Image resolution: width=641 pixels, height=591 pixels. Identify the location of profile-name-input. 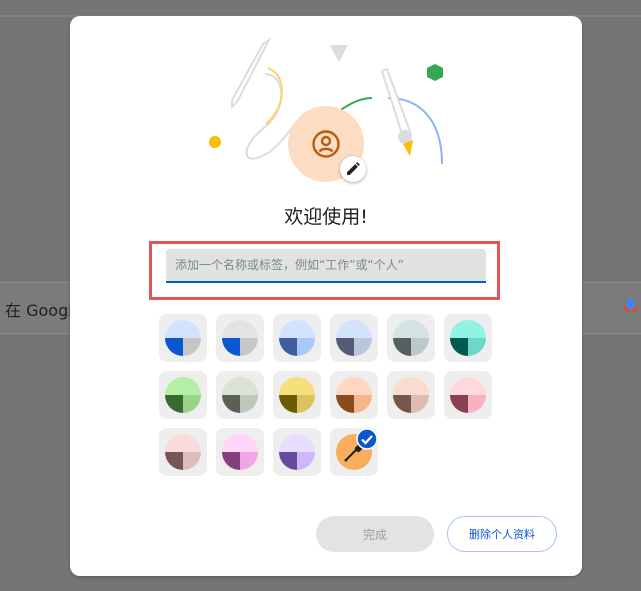
(326, 266).